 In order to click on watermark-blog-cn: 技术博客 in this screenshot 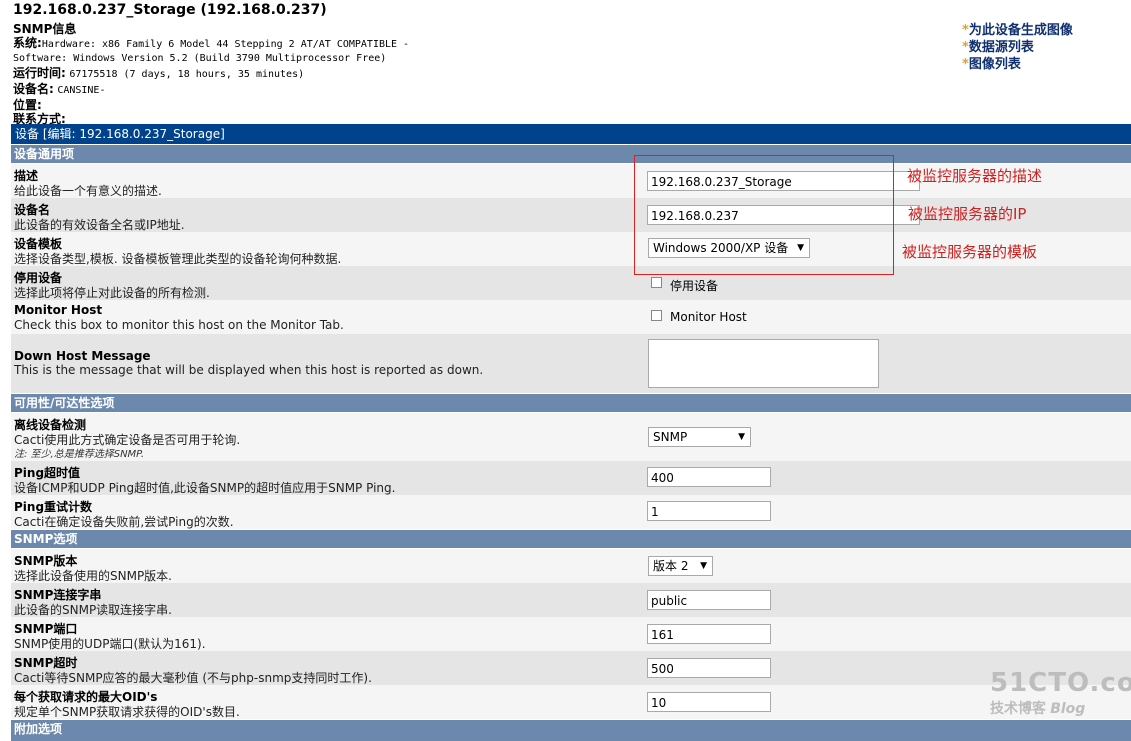, I will do `click(1018, 709)`.